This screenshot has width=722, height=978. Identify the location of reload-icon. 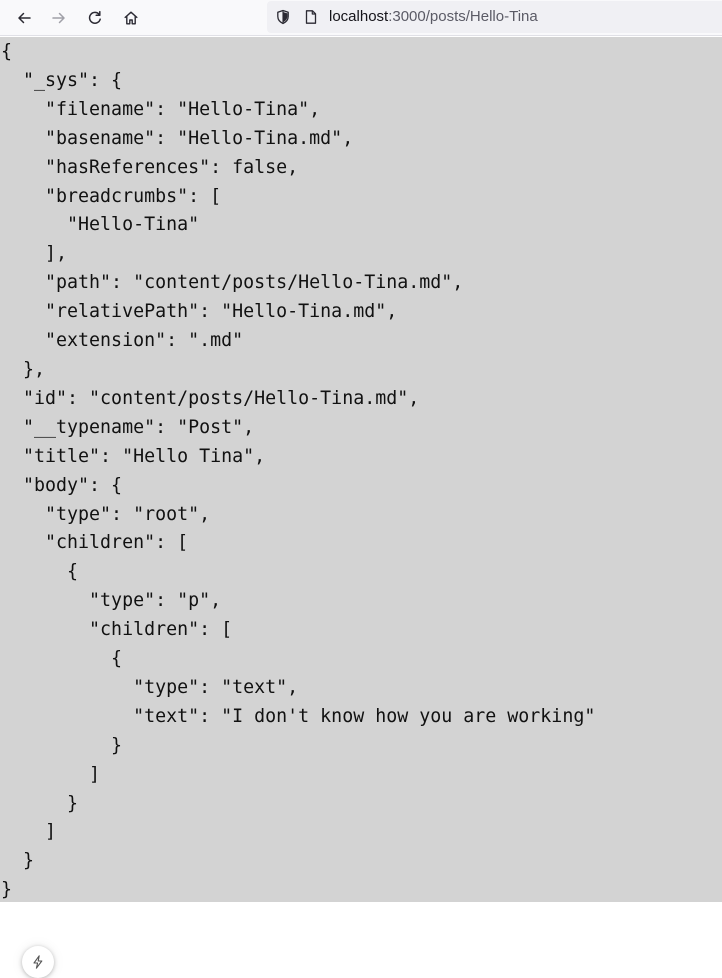
(94, 17).